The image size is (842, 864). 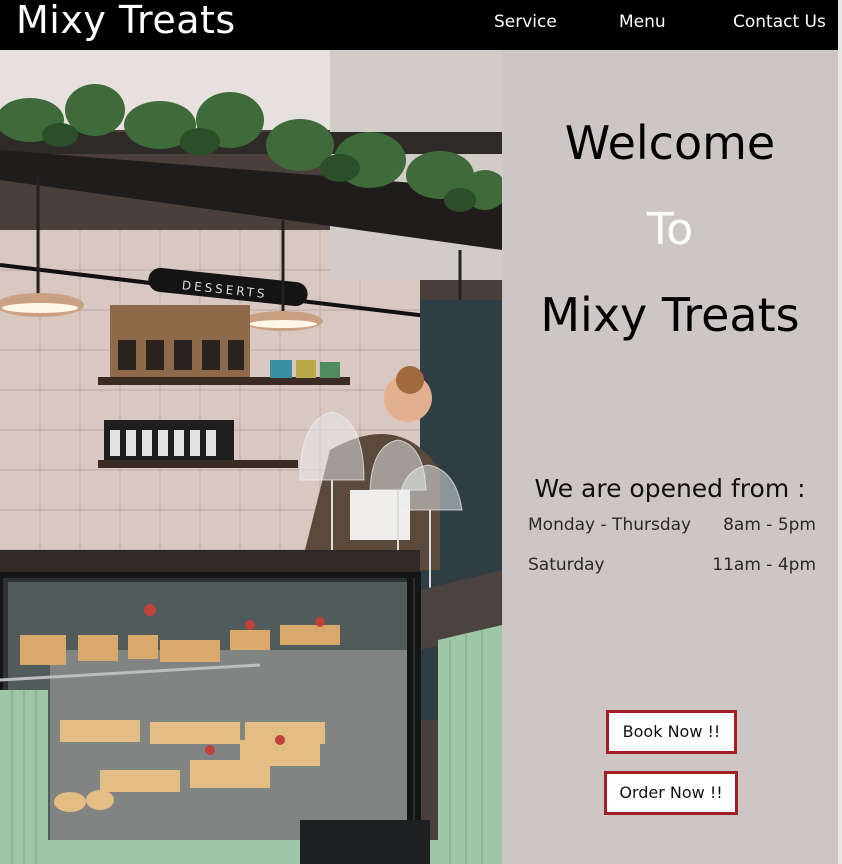 What do you see at coordinates (670, 229) in the screenshot?
I see `welcome-to-text: To` at bounding box center [670, 229].